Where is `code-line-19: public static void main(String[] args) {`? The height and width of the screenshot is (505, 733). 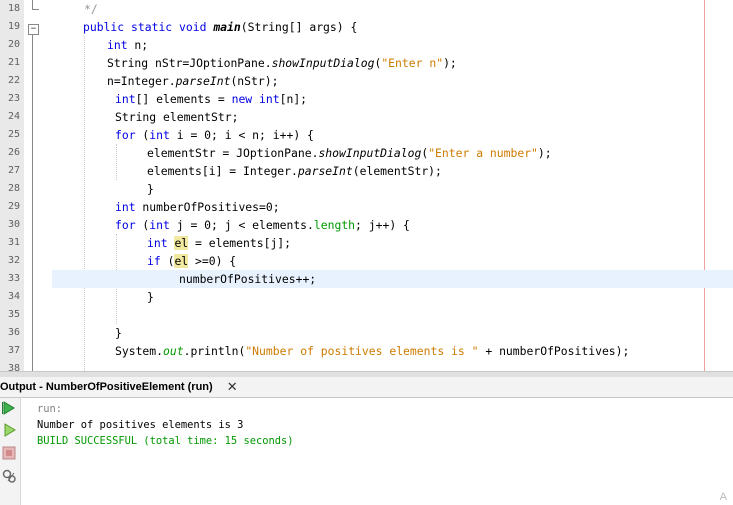
code-line-19: public static void main(String[] args) { is located at coordinates (408, 27).